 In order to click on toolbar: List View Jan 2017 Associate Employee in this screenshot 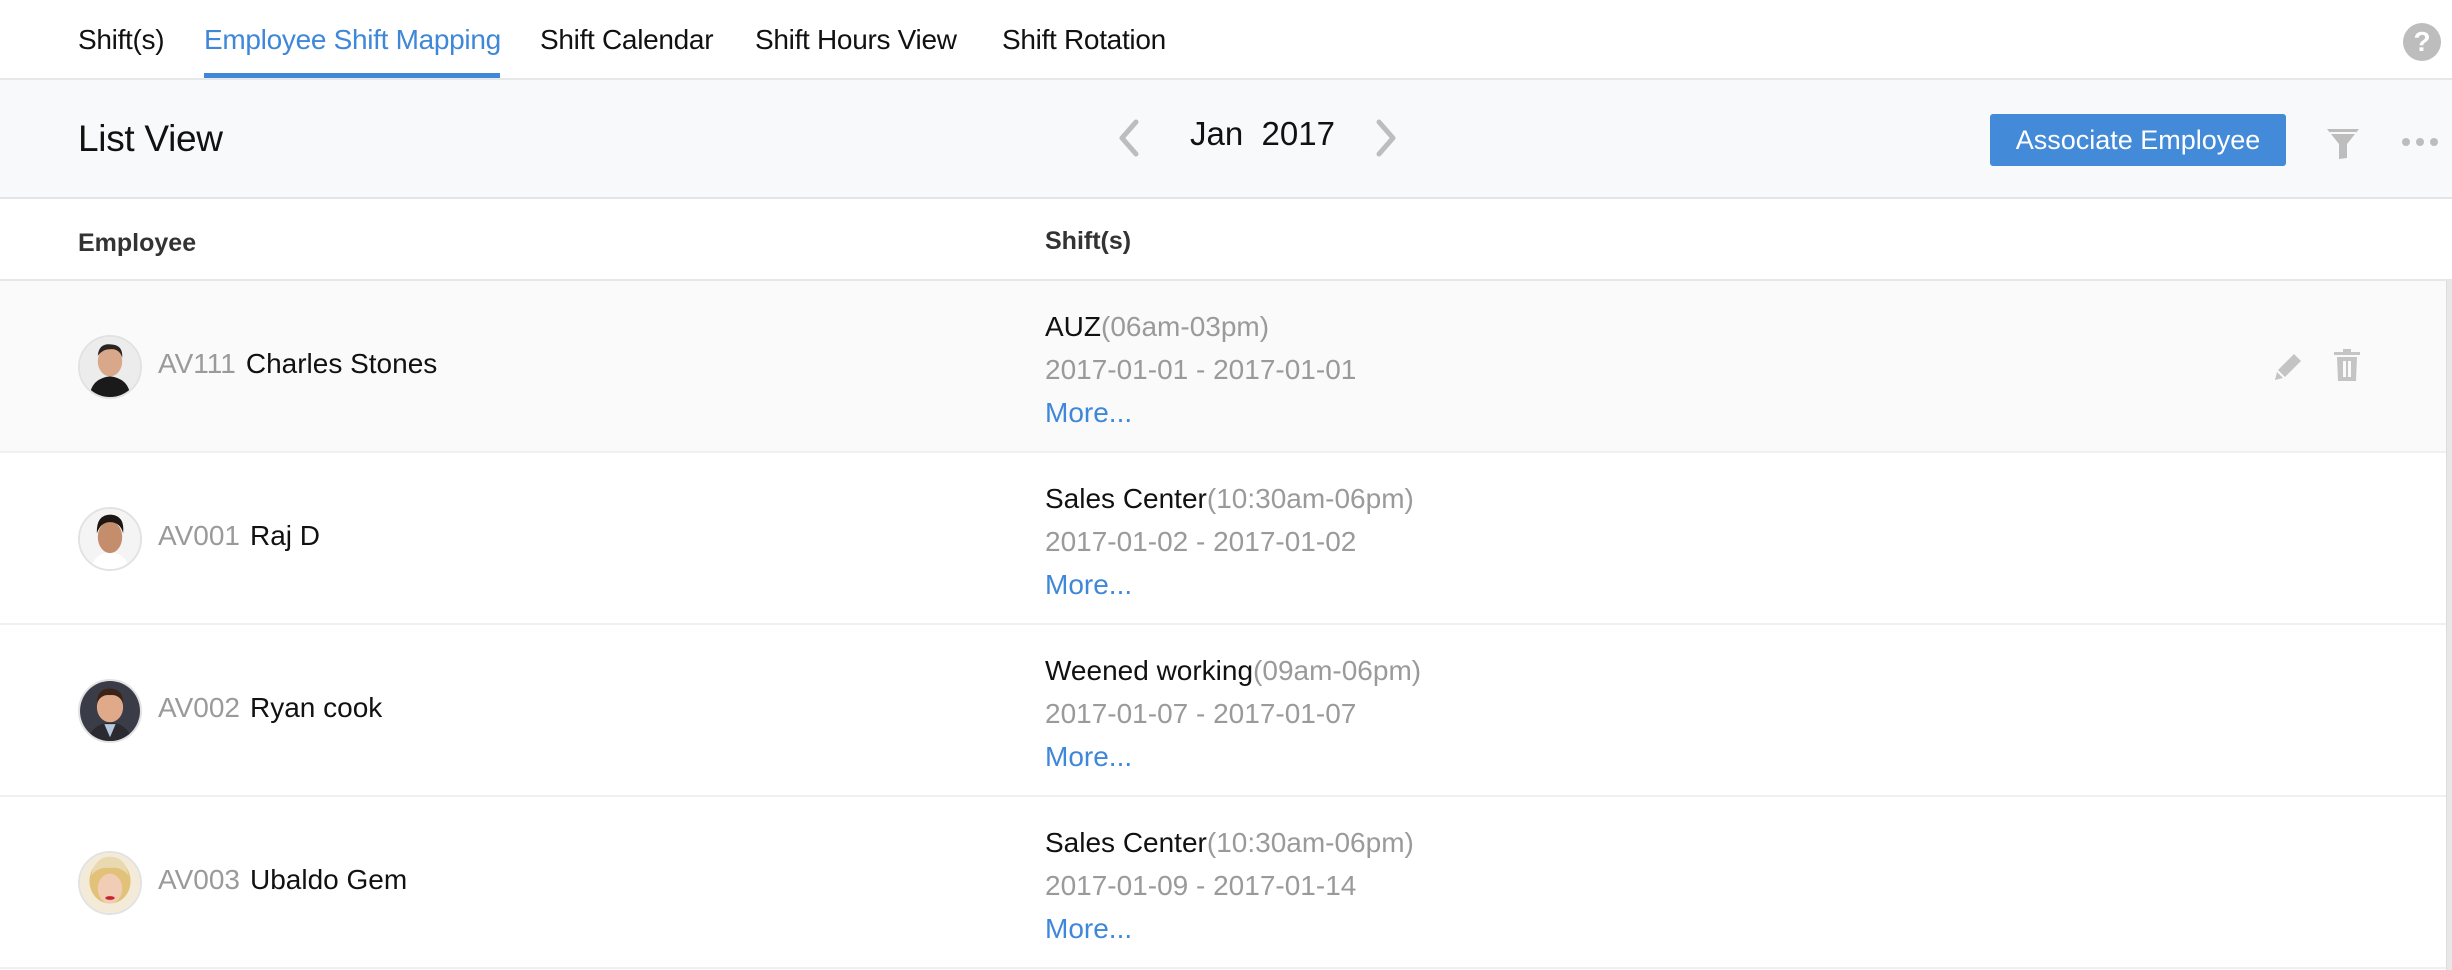, I will do `click(1226, 139)`.